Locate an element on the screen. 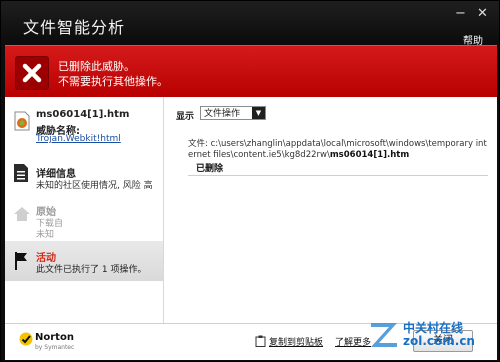 The width and height of the screenshot is (500, 362). norton-check-icon is located at coordinates (26, 339).